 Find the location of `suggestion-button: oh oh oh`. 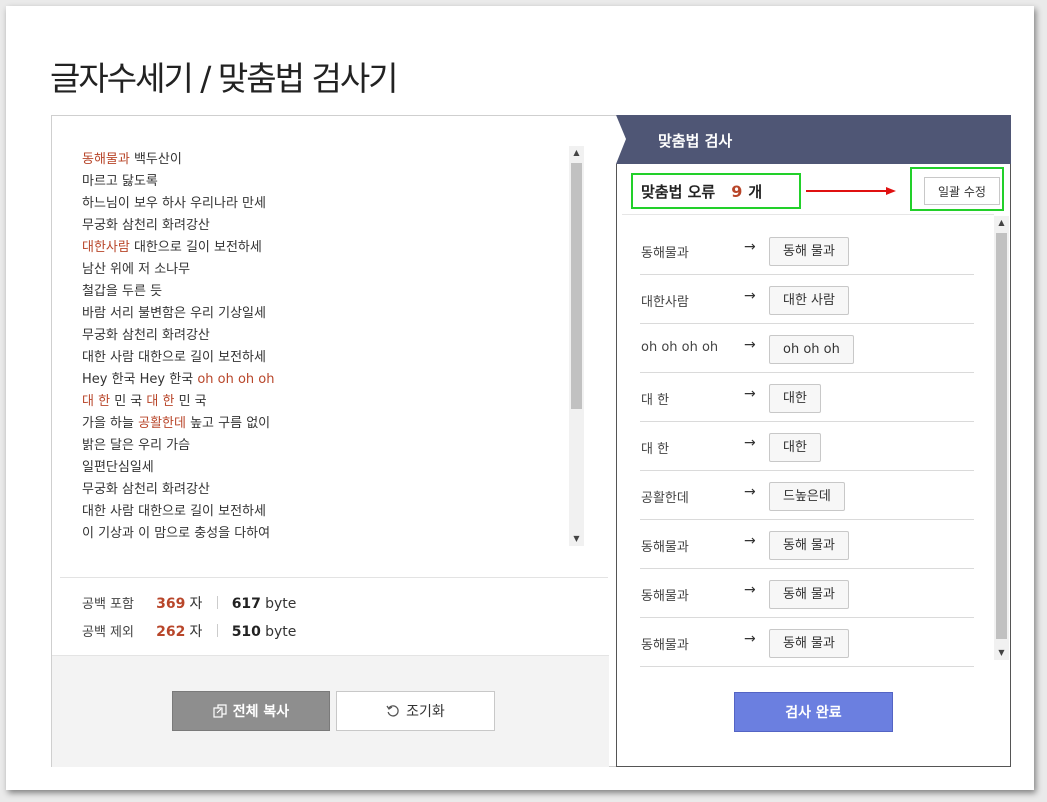

suggestion-button: oh oh oh is located at coordinates (811, 349).